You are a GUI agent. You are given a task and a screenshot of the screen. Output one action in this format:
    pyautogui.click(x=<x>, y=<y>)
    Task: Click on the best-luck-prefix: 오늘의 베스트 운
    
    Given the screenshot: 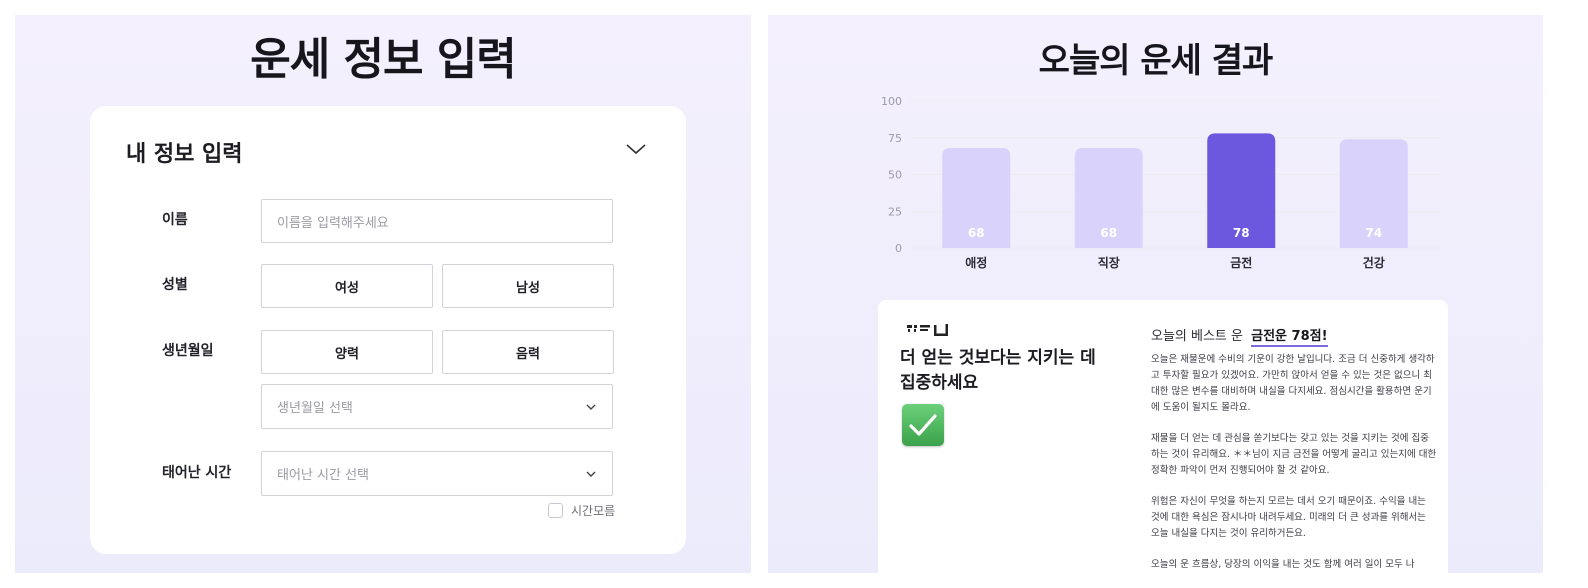 What is the action you would take?
    pyautogui.click(x=1197, y=336)
    